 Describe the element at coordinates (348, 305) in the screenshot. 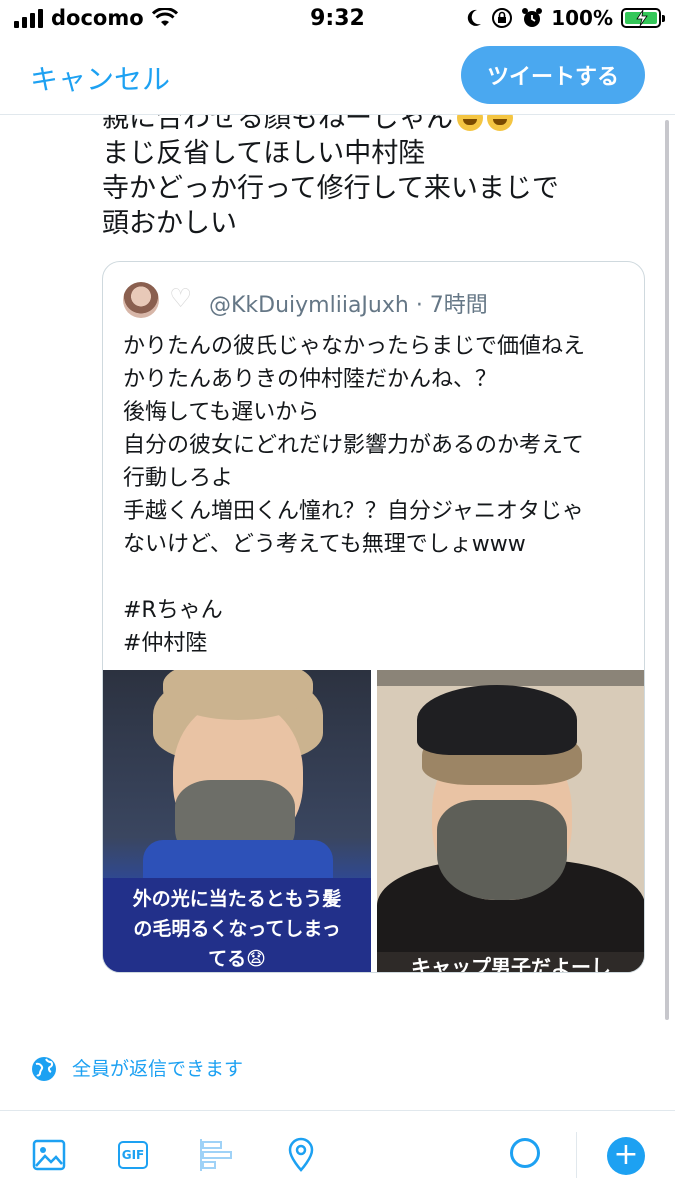

I see `quoted-tweet-handle: @KkDuiymliiaJuxh · 7時間` at that location.